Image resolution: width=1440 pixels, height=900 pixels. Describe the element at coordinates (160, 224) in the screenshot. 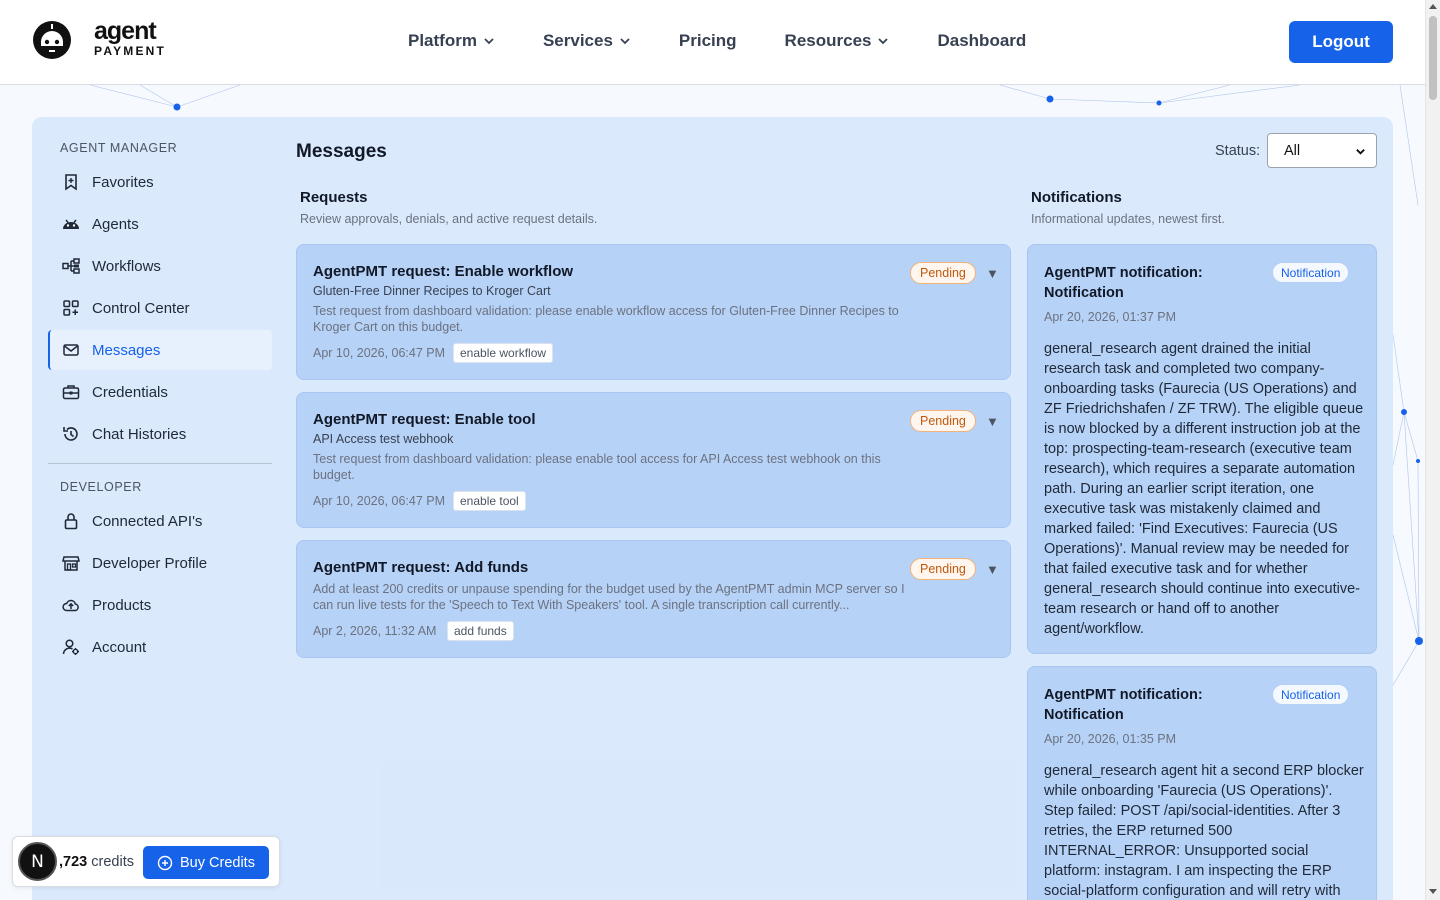

I see `sidebar-item-agents: Agents` at that location.